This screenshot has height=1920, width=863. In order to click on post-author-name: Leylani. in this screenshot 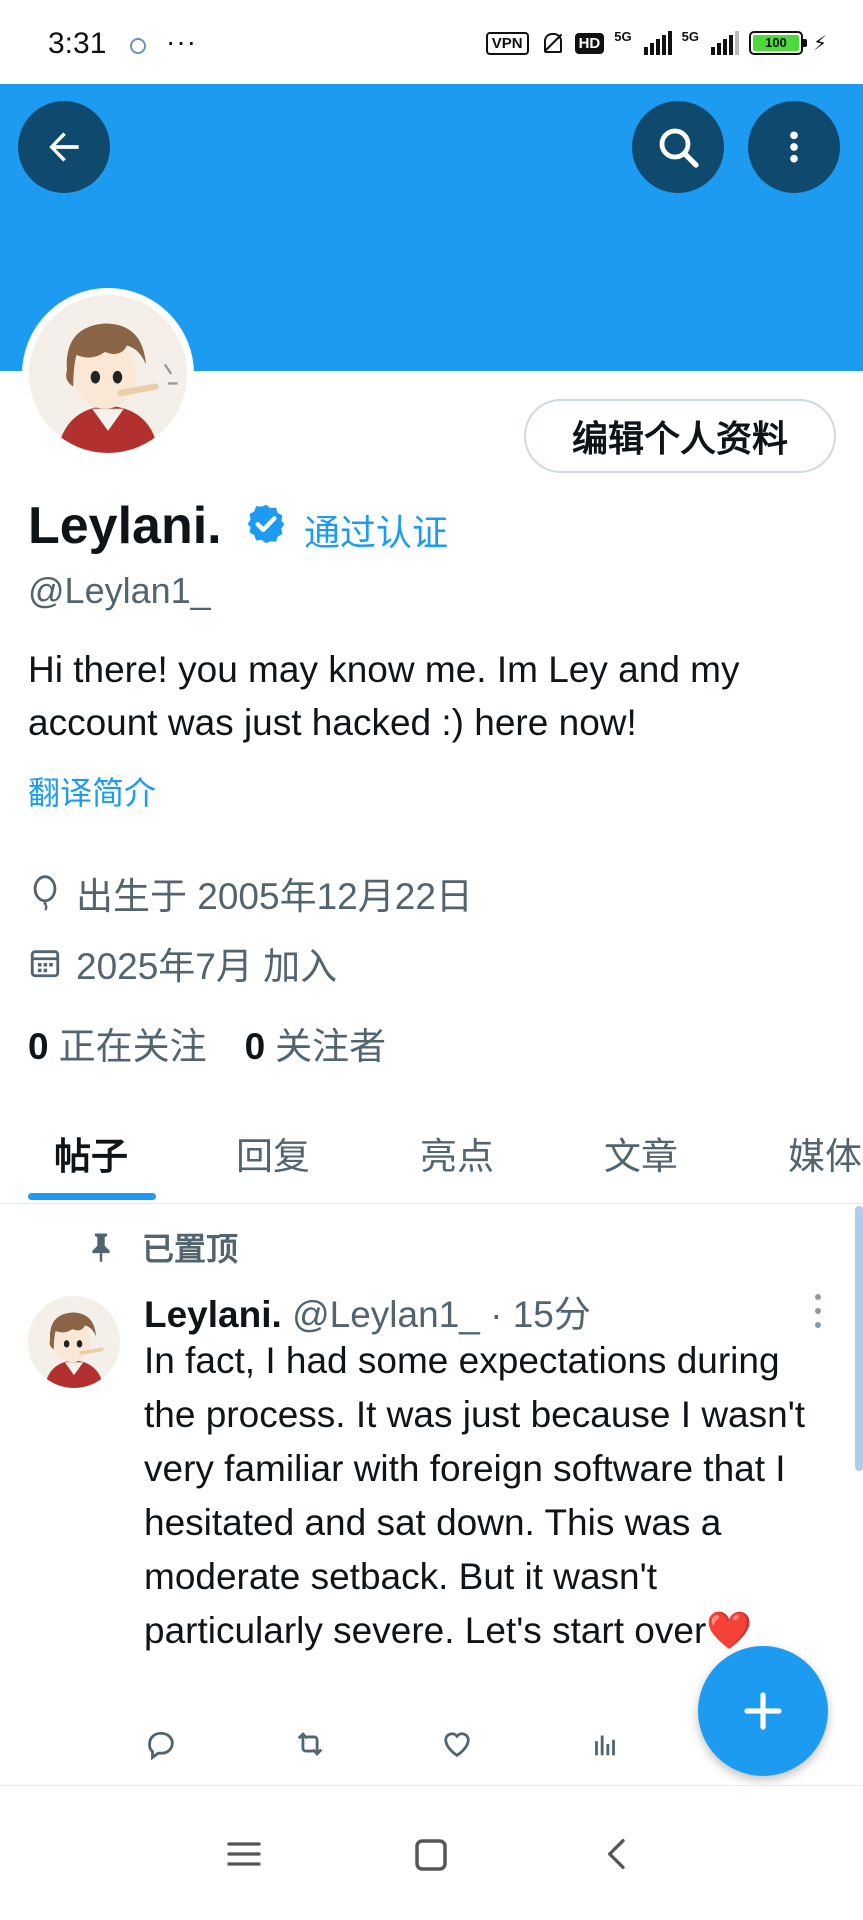, I will do `click(213, 1314)`.